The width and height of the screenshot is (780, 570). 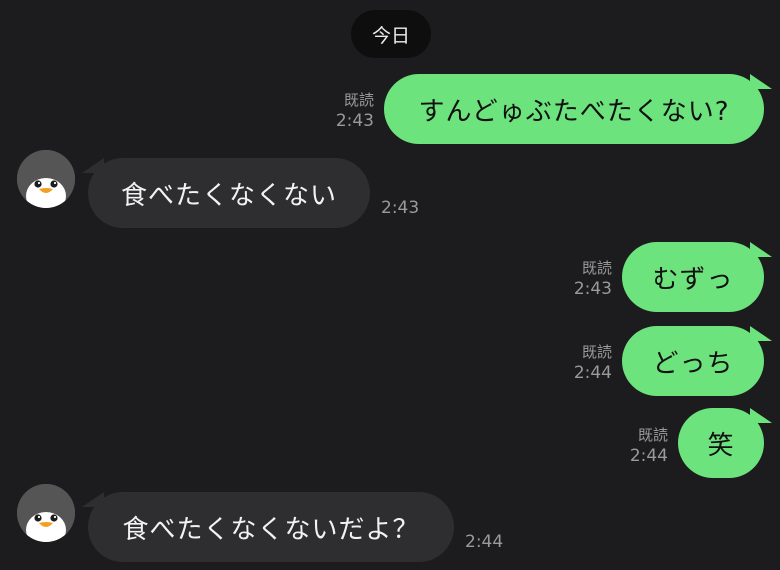 I want to click on message-bubble-incoming: 食べたくなくないだよ？, so click(x=271, y=527).